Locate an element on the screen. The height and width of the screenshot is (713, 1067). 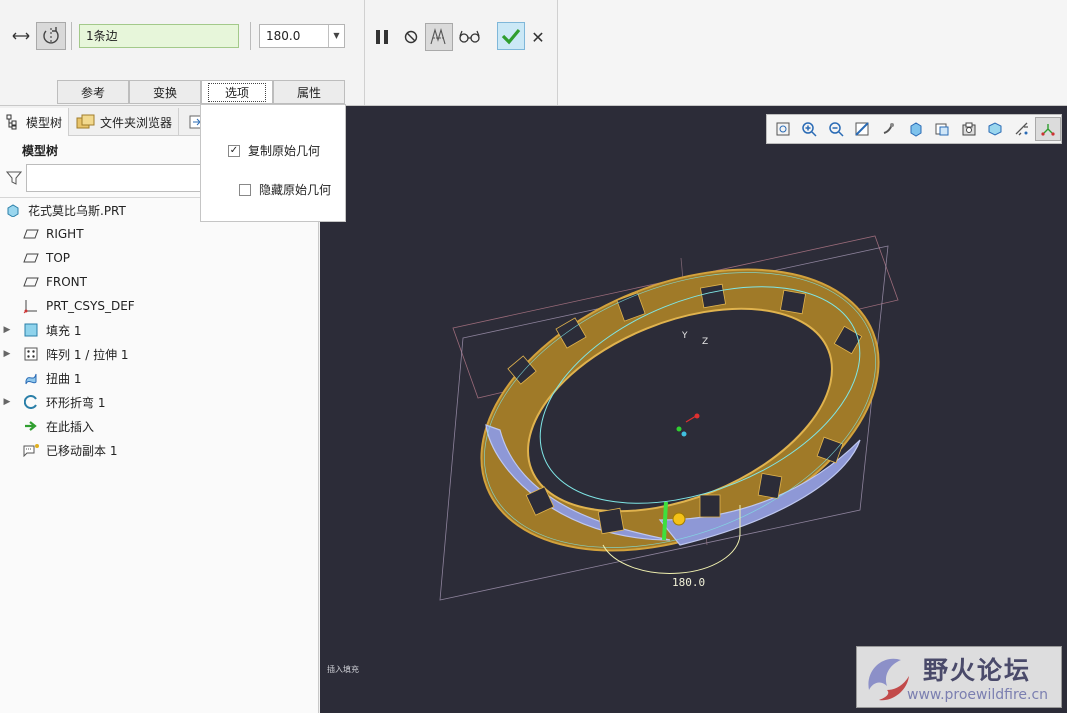
tree-item-label: 已移动副本 1 is located at coordinates (82, 450).